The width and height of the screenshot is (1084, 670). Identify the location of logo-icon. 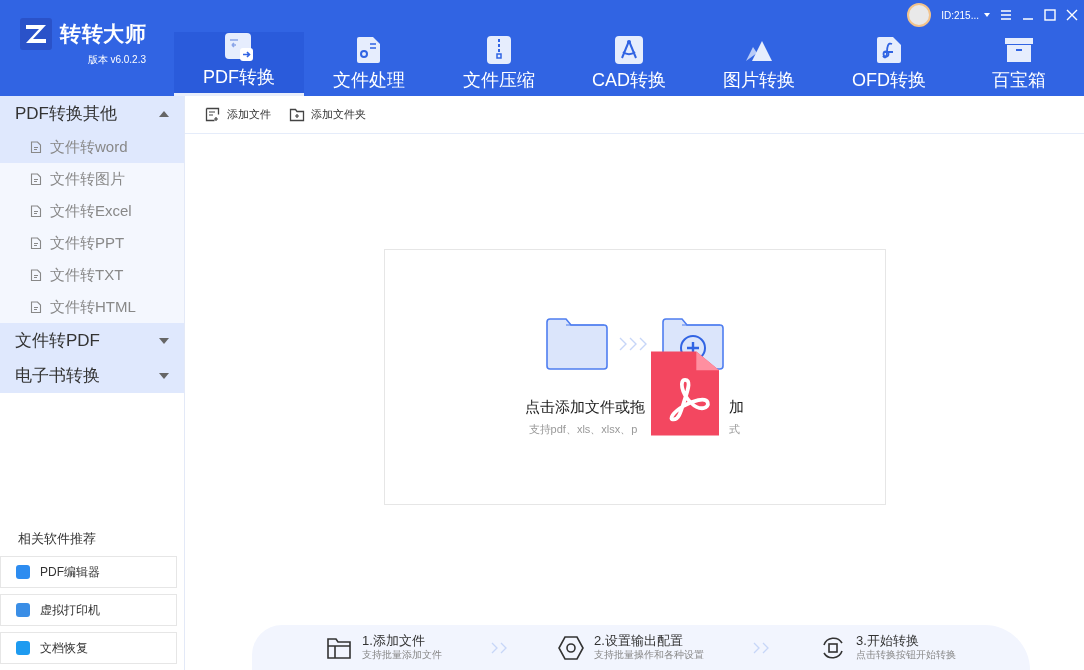
(36, 34).